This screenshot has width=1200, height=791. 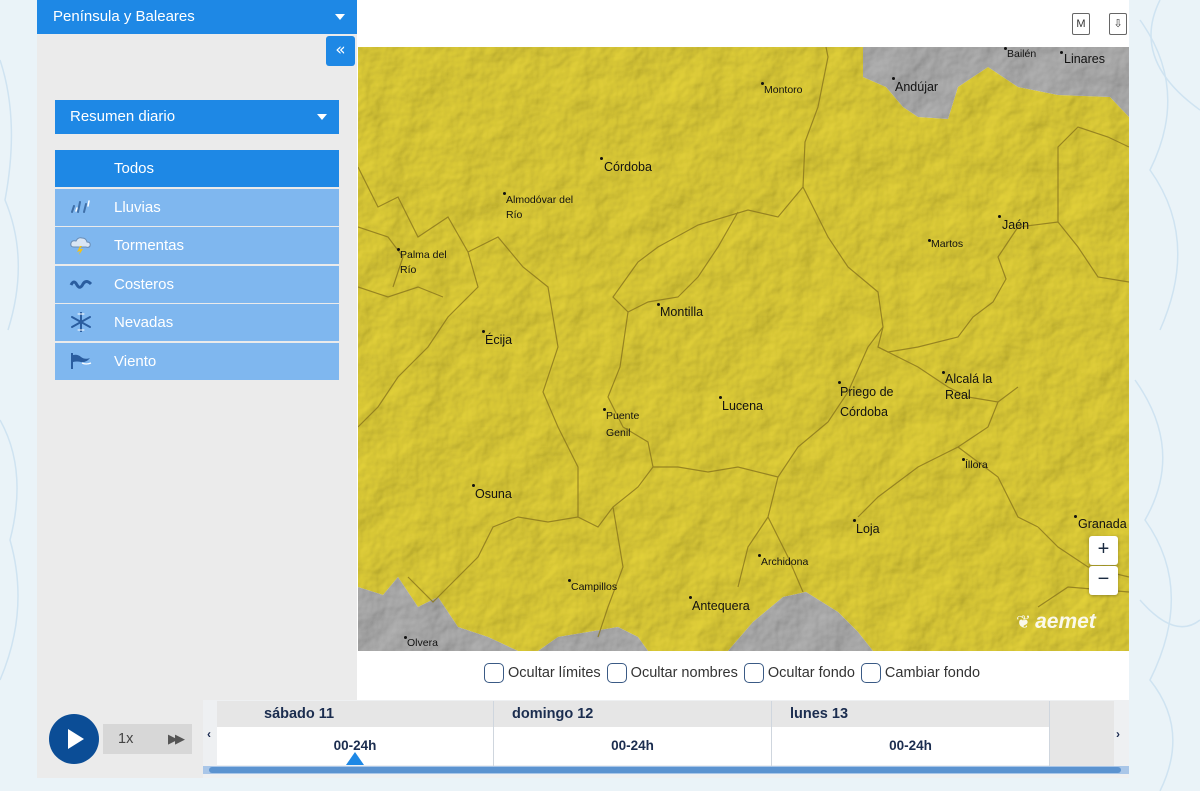 What do you see at coordinates (137, 207) in the screenshot?
I see `filter-label: Lluvias` at bounding box center [137, 207].